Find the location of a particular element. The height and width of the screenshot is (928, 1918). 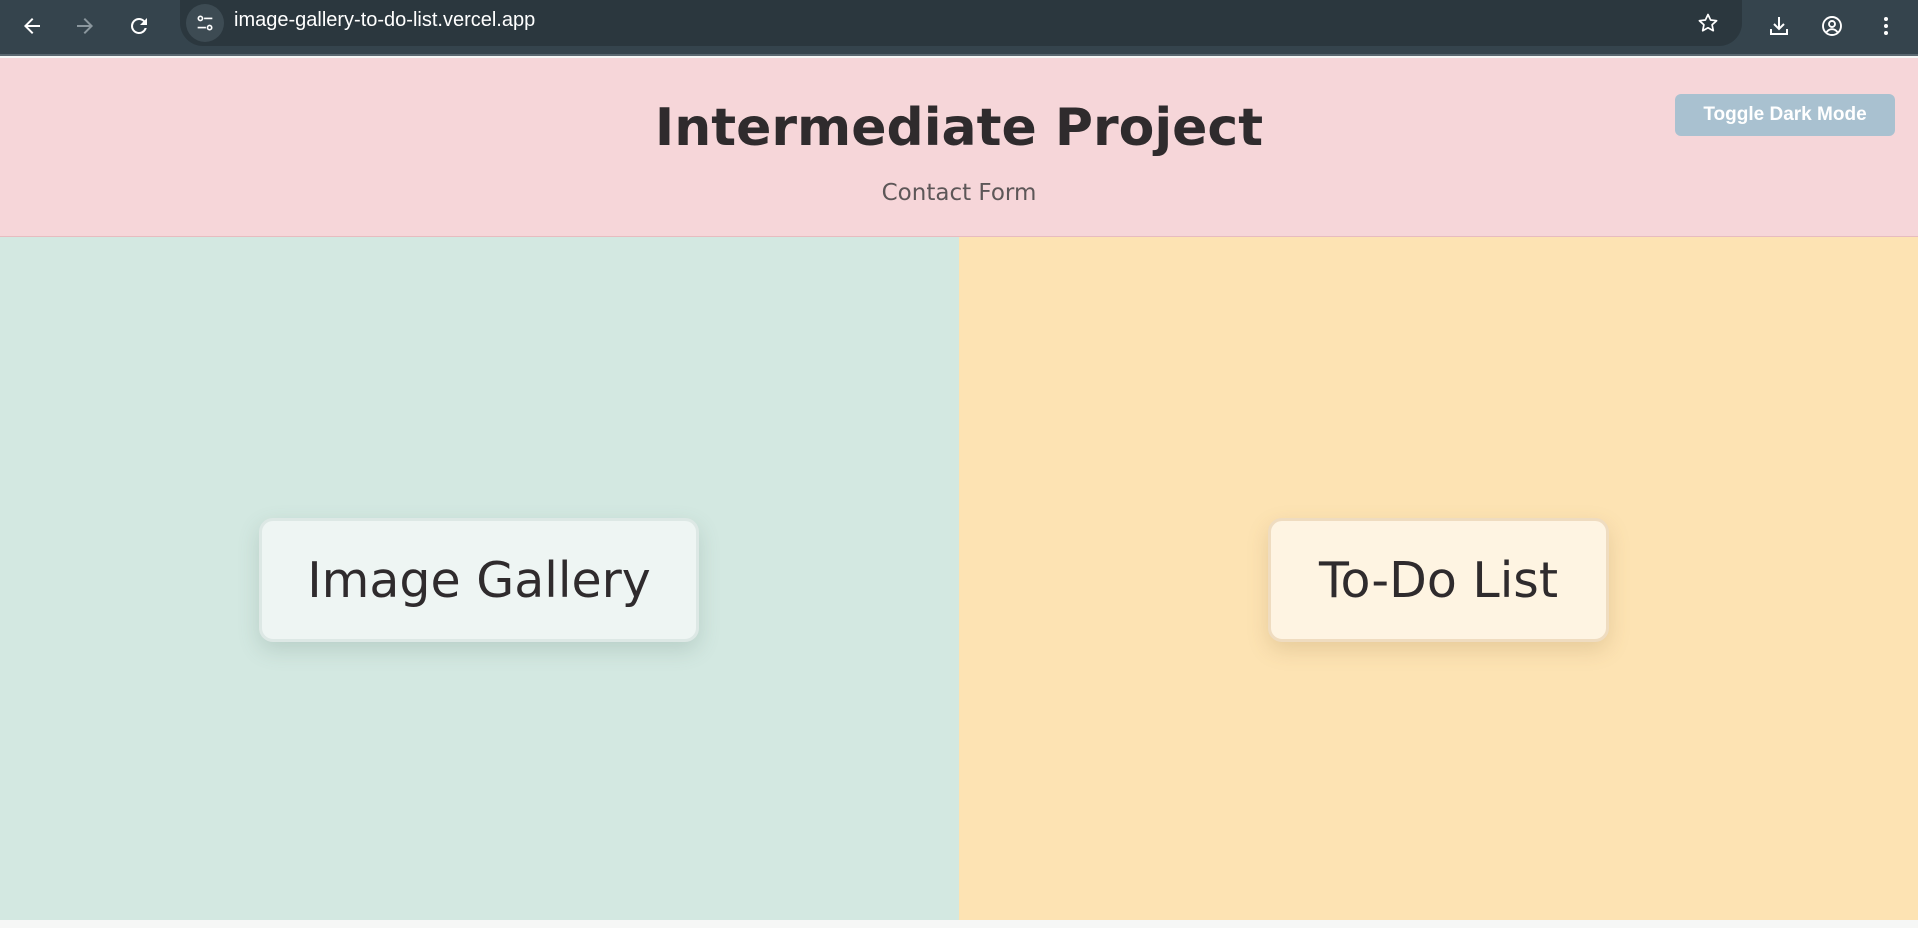

arrow-right-icon is located at coordinates (85, 26).